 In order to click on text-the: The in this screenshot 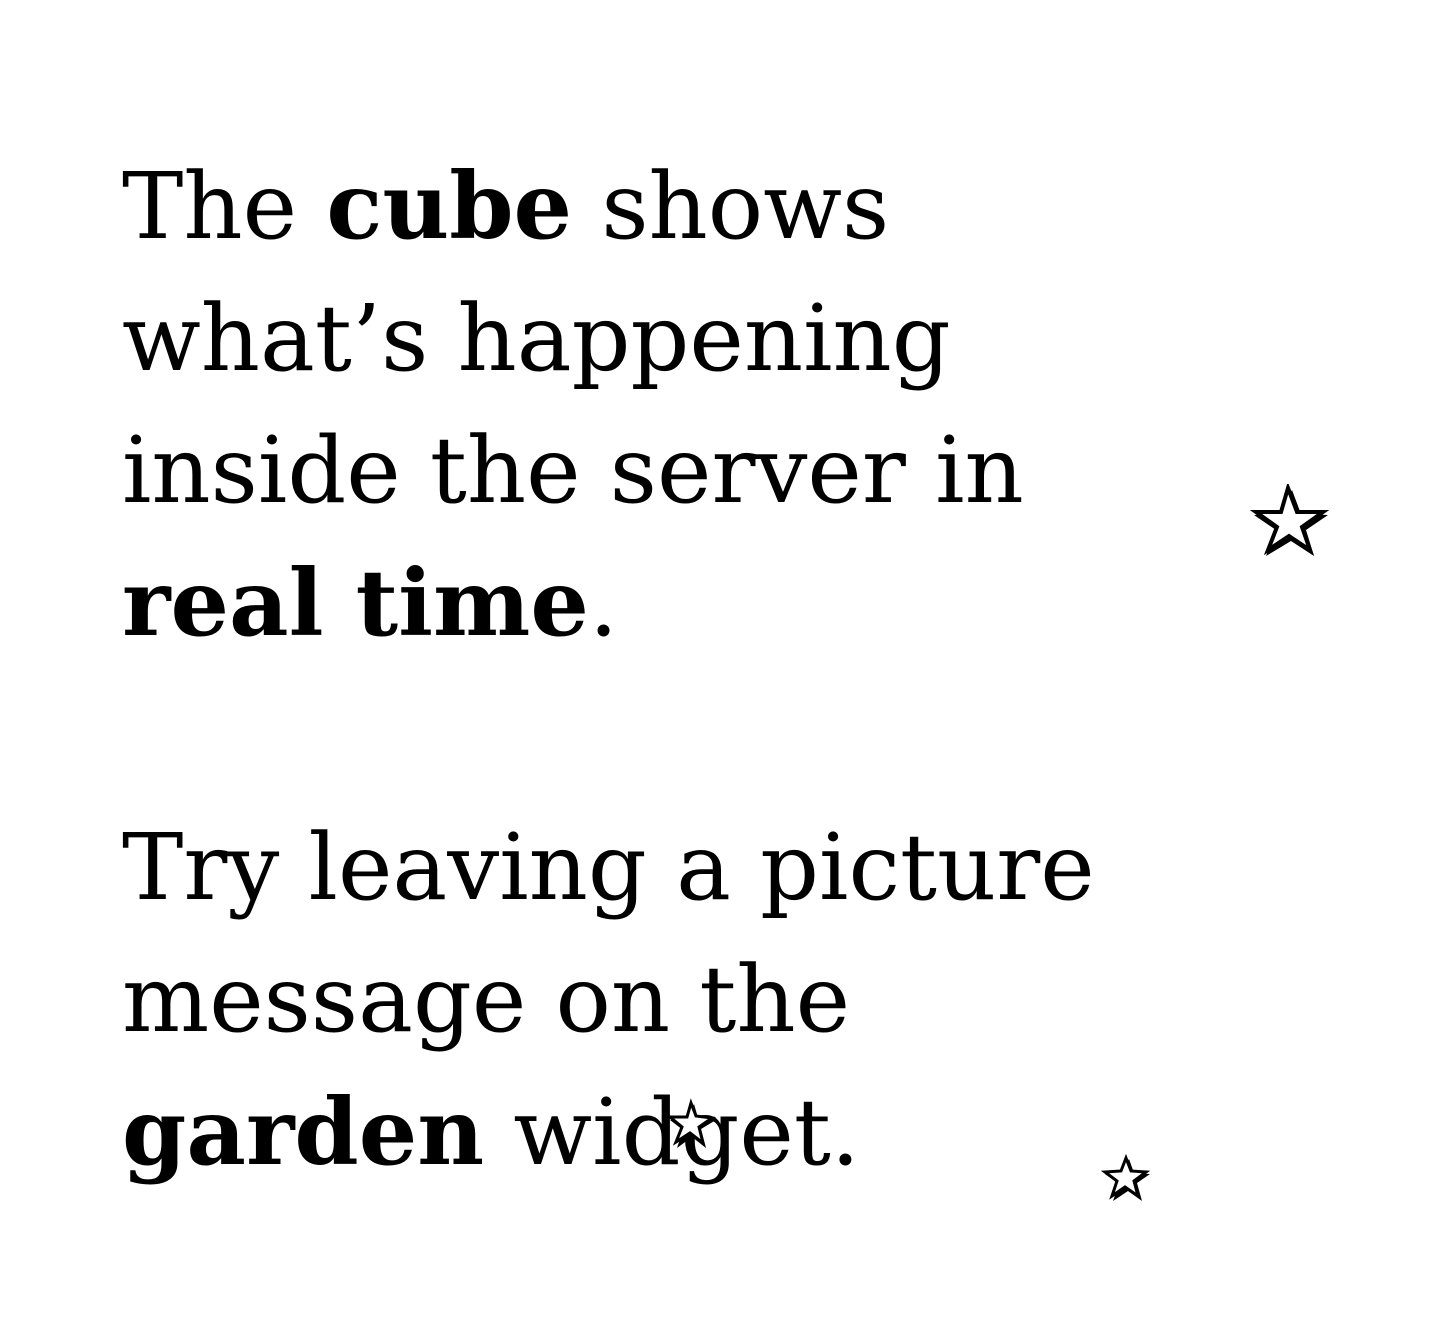, I will do `click(224, 206)`.